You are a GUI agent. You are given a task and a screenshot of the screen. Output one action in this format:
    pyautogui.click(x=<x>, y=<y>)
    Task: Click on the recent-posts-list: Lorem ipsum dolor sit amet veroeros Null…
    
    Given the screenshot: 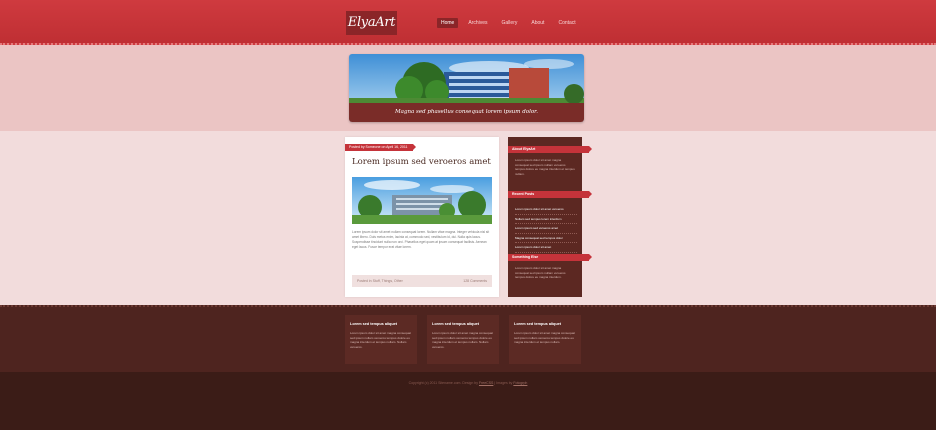 What is the action you would take?
    pyautogui.click(x=546, y=229)
    